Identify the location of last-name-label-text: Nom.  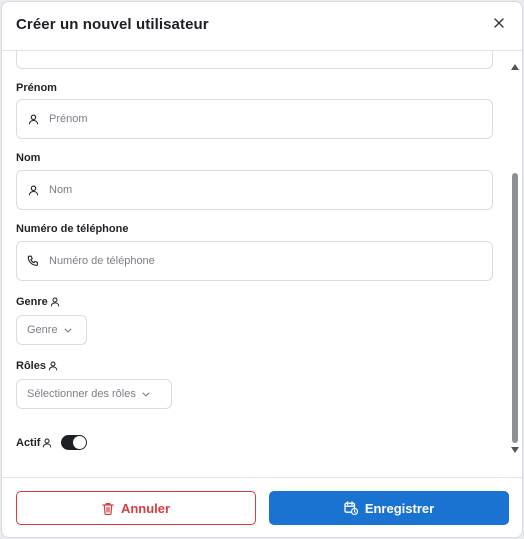
(28, 158).